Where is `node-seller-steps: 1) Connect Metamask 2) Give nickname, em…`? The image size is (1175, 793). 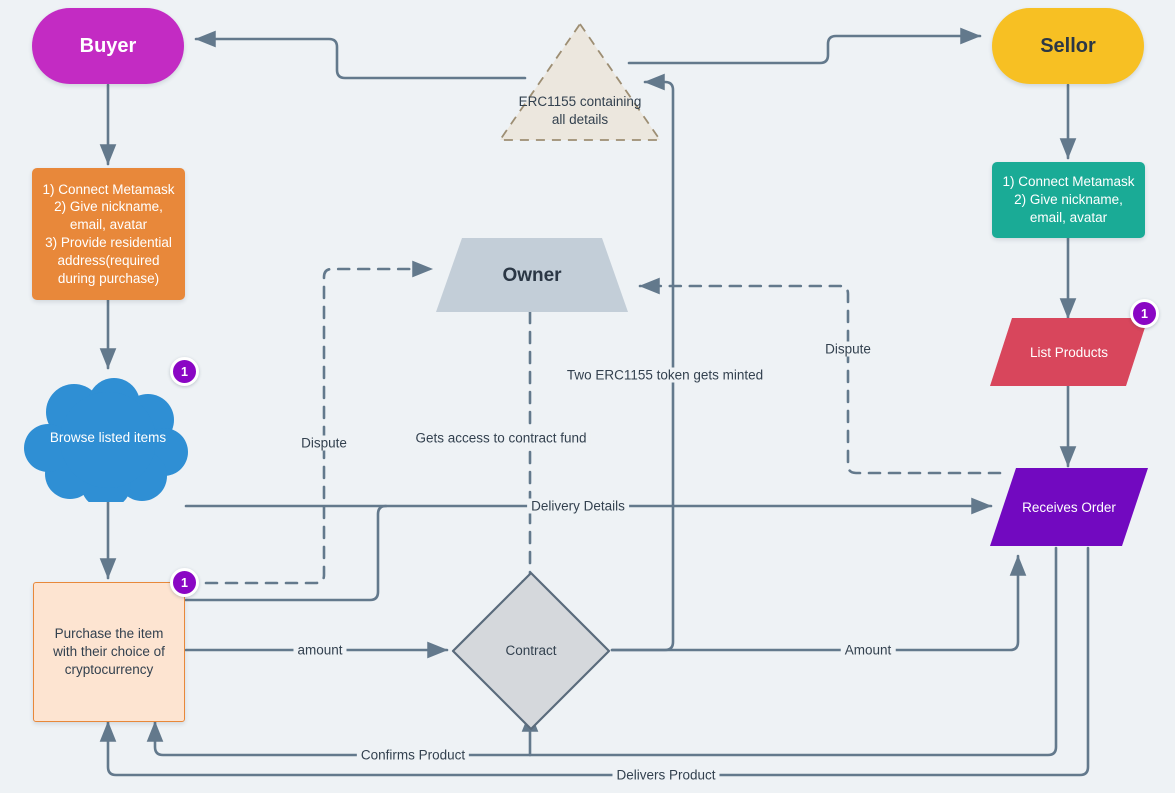
node-seller-steps: 1) Connect Metamask 2) Give nickname, em… is located at coordinates (1068, 200).